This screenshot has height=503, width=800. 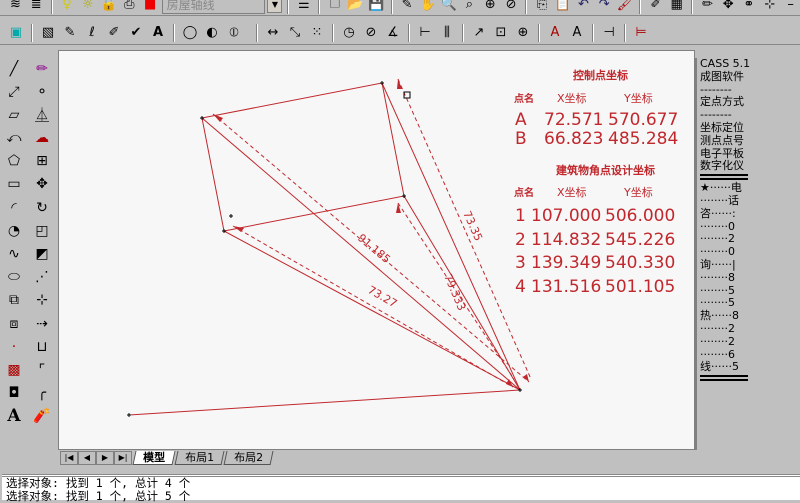 What do you see at coordinates (295, 33) in the screenshot?
I see `aligned-dim-icon: ⤡` at bounding box center [295, 33].